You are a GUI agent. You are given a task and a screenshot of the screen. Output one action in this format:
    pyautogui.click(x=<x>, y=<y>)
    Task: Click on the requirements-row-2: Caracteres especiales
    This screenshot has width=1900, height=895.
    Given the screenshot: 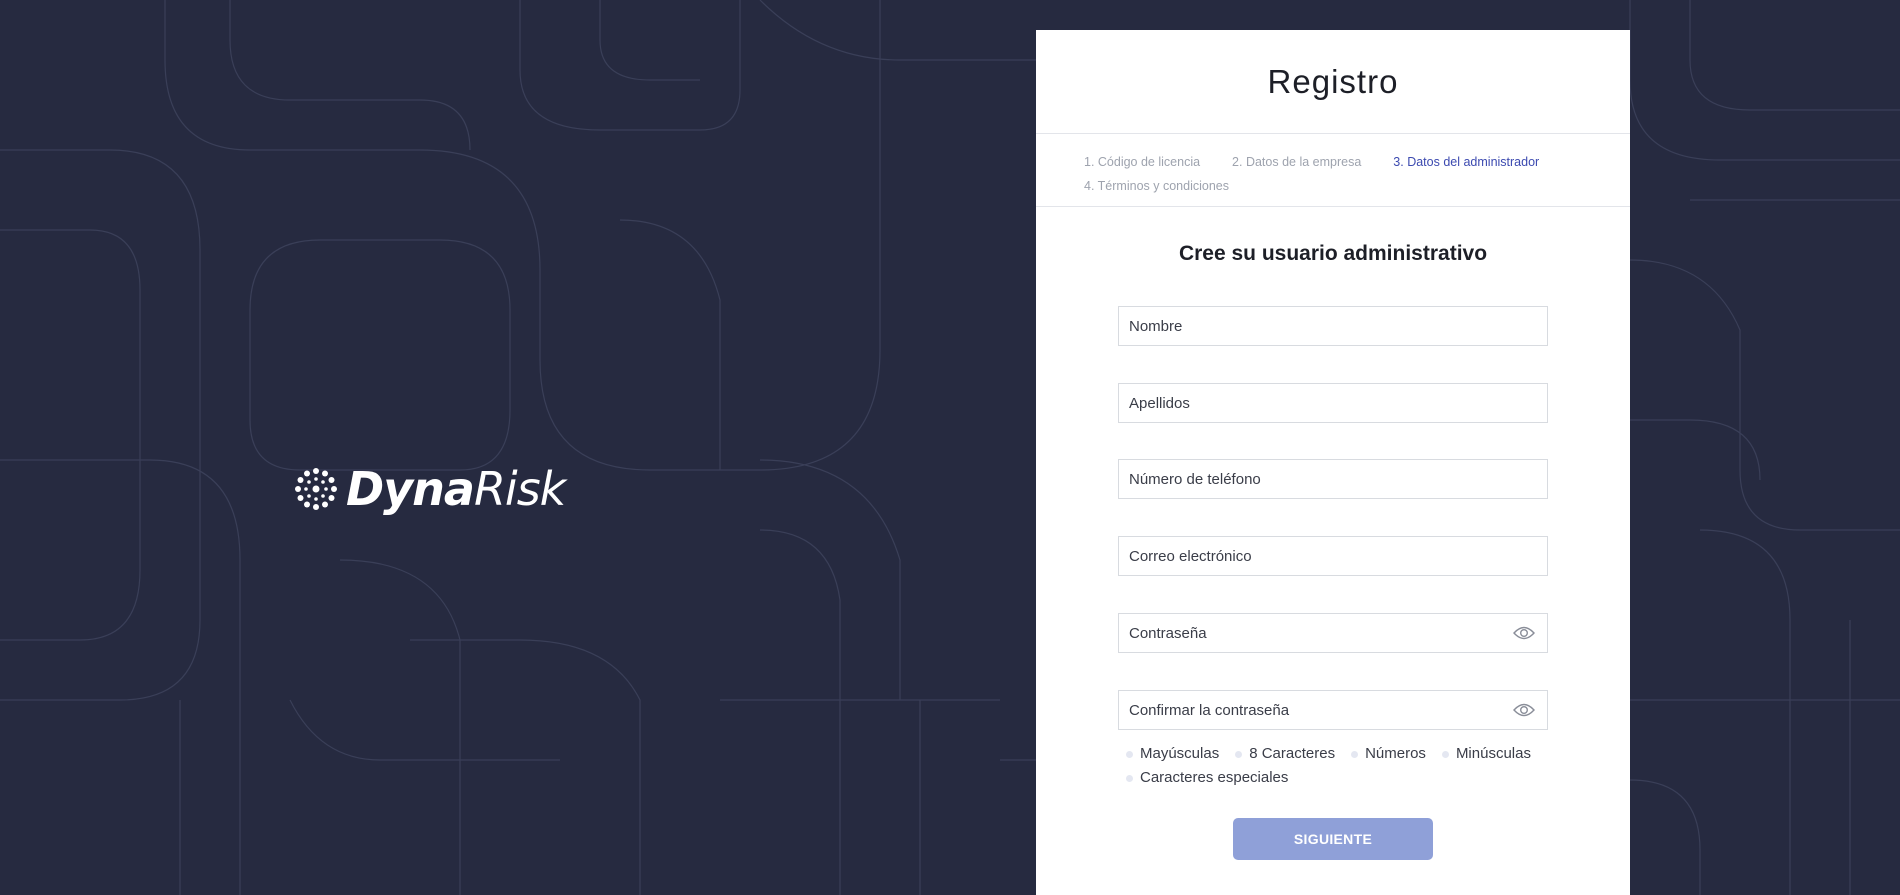 What is the action you would take?
    pyautogui.click(x=1346, y=778)
    